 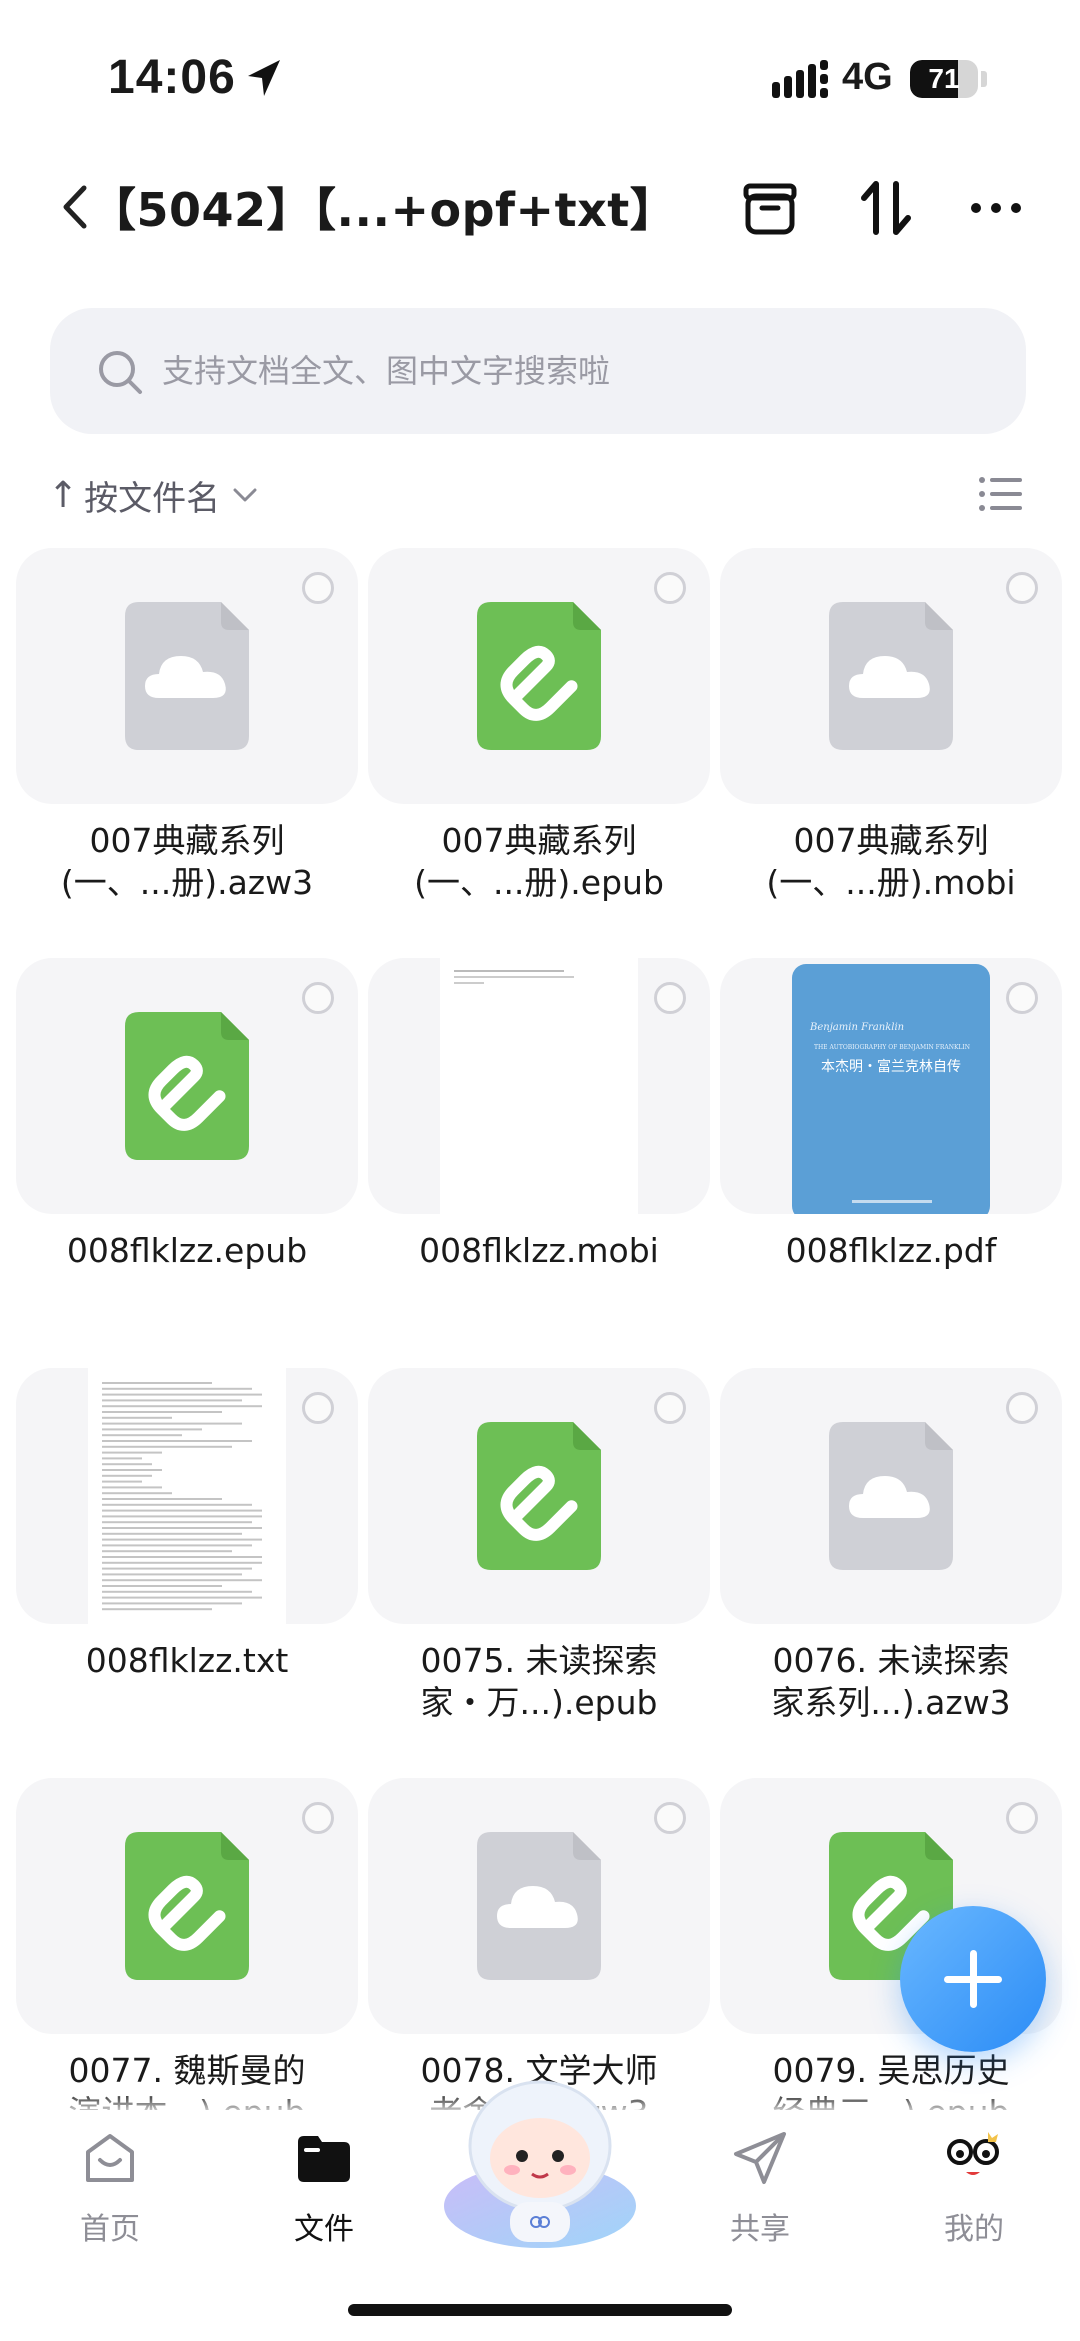 I want to click on tab-label-share: 共享, so click(x=760, y=2229).